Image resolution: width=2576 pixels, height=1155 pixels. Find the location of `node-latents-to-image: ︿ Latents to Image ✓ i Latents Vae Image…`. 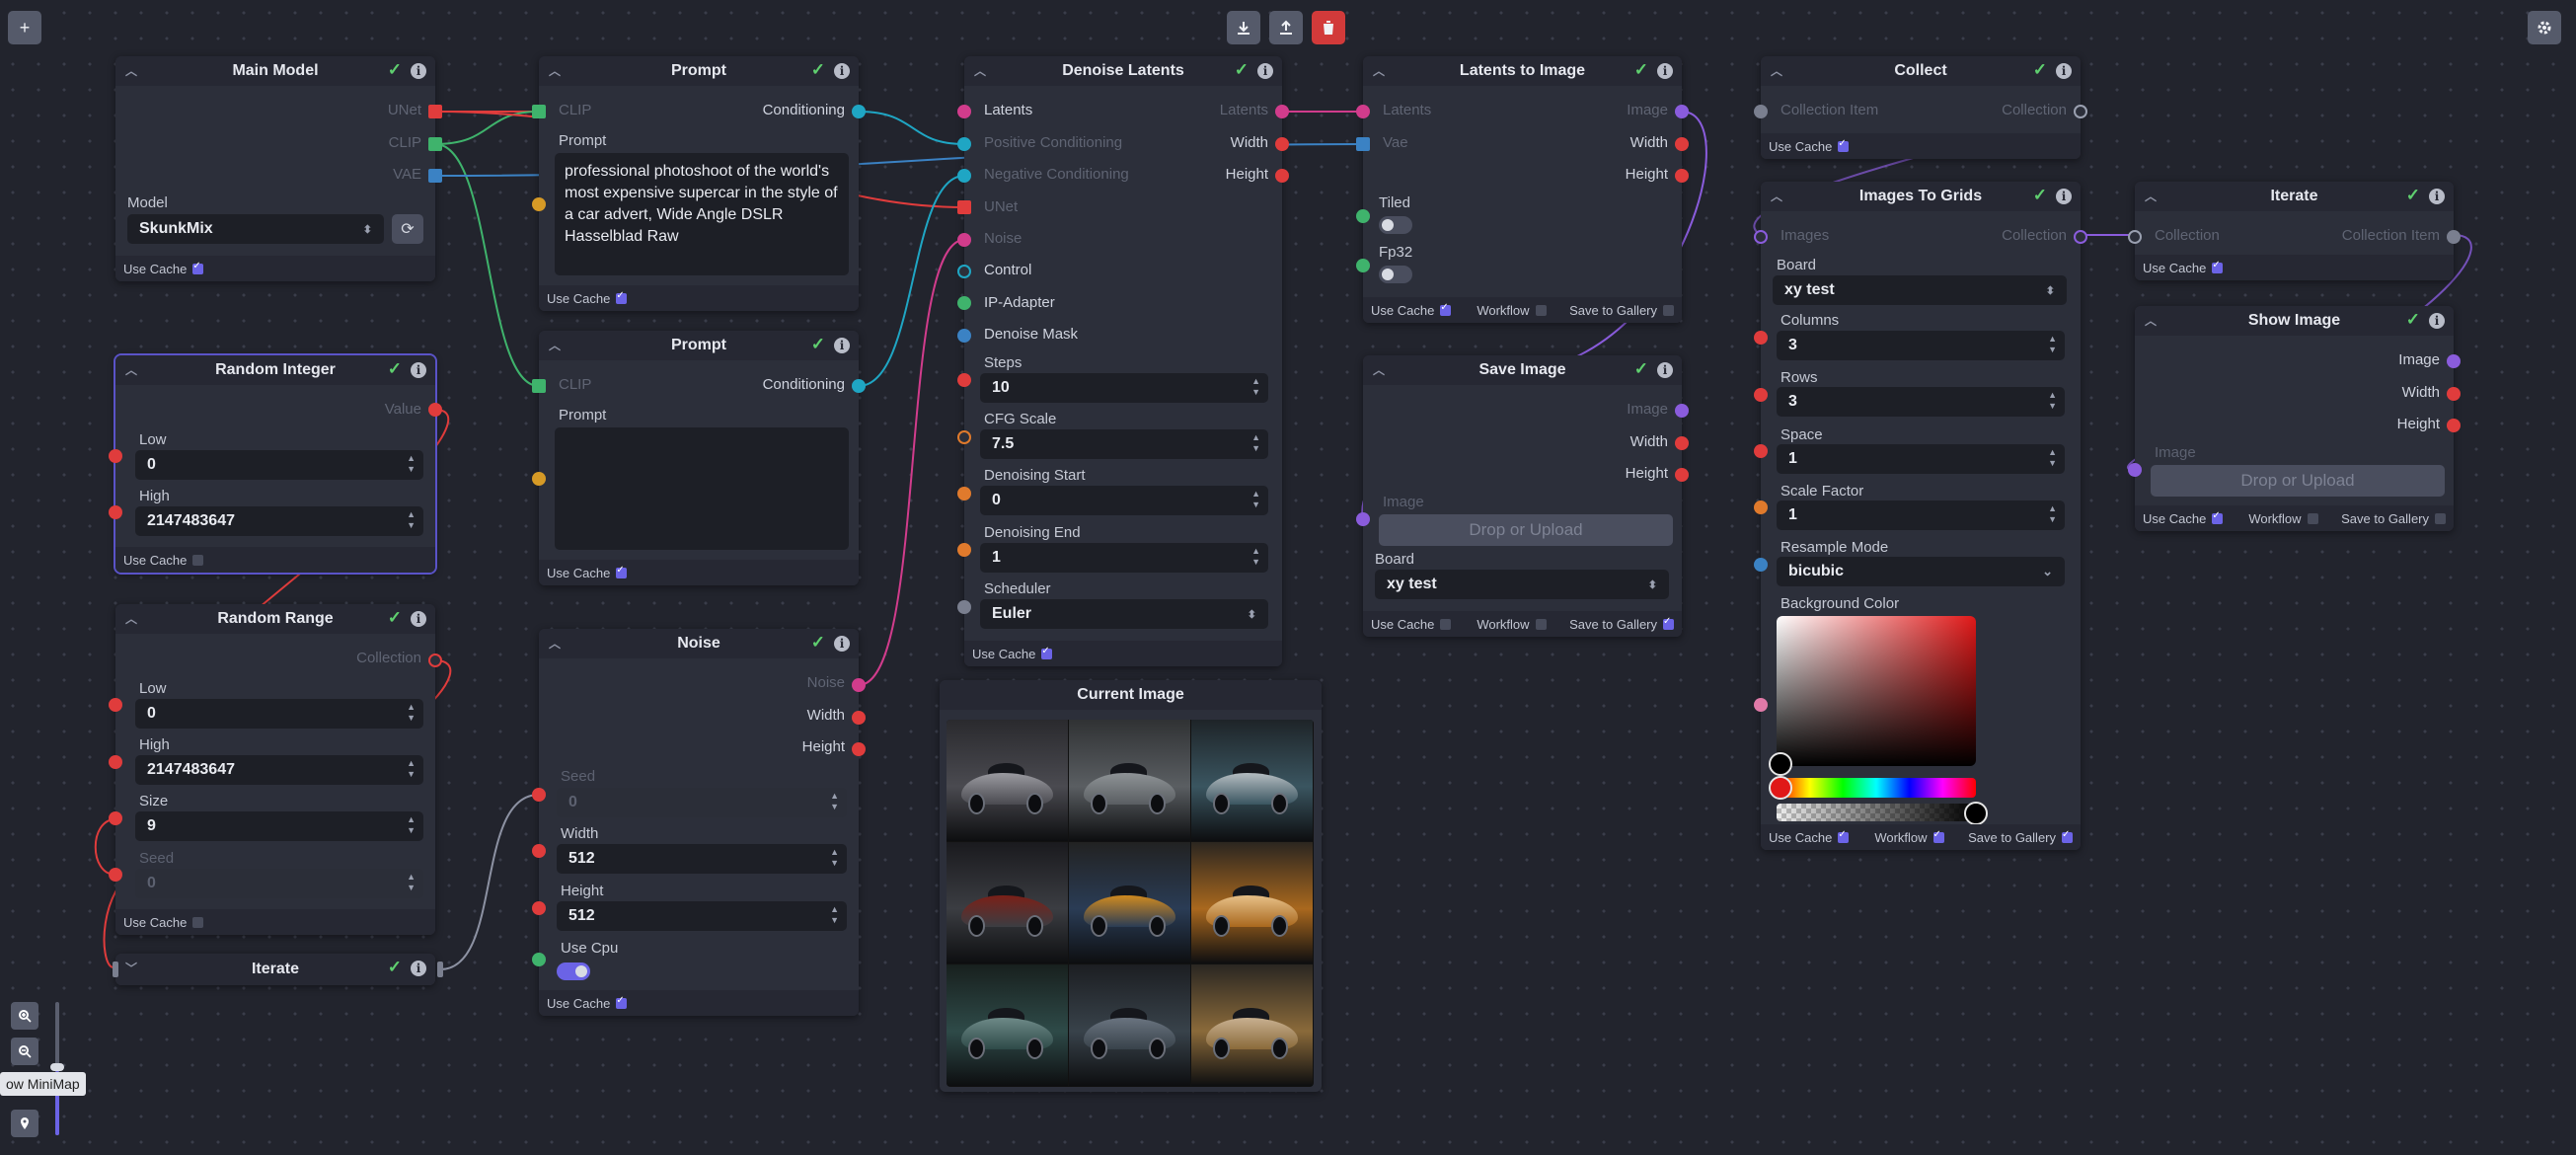

node-latents-to-image: ︿ Latents to Image ✓ i Latents Vae Image… is located at coordinates (1522, 189).